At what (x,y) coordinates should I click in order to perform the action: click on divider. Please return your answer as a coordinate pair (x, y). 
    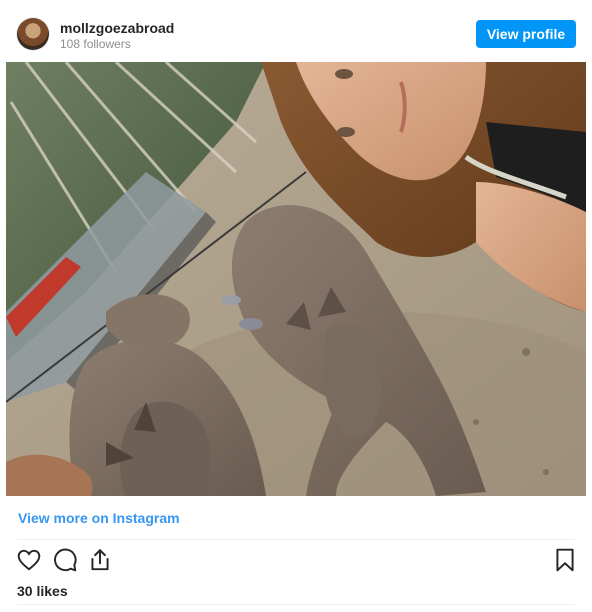
    Looking at the image, I should click on (296, 539).